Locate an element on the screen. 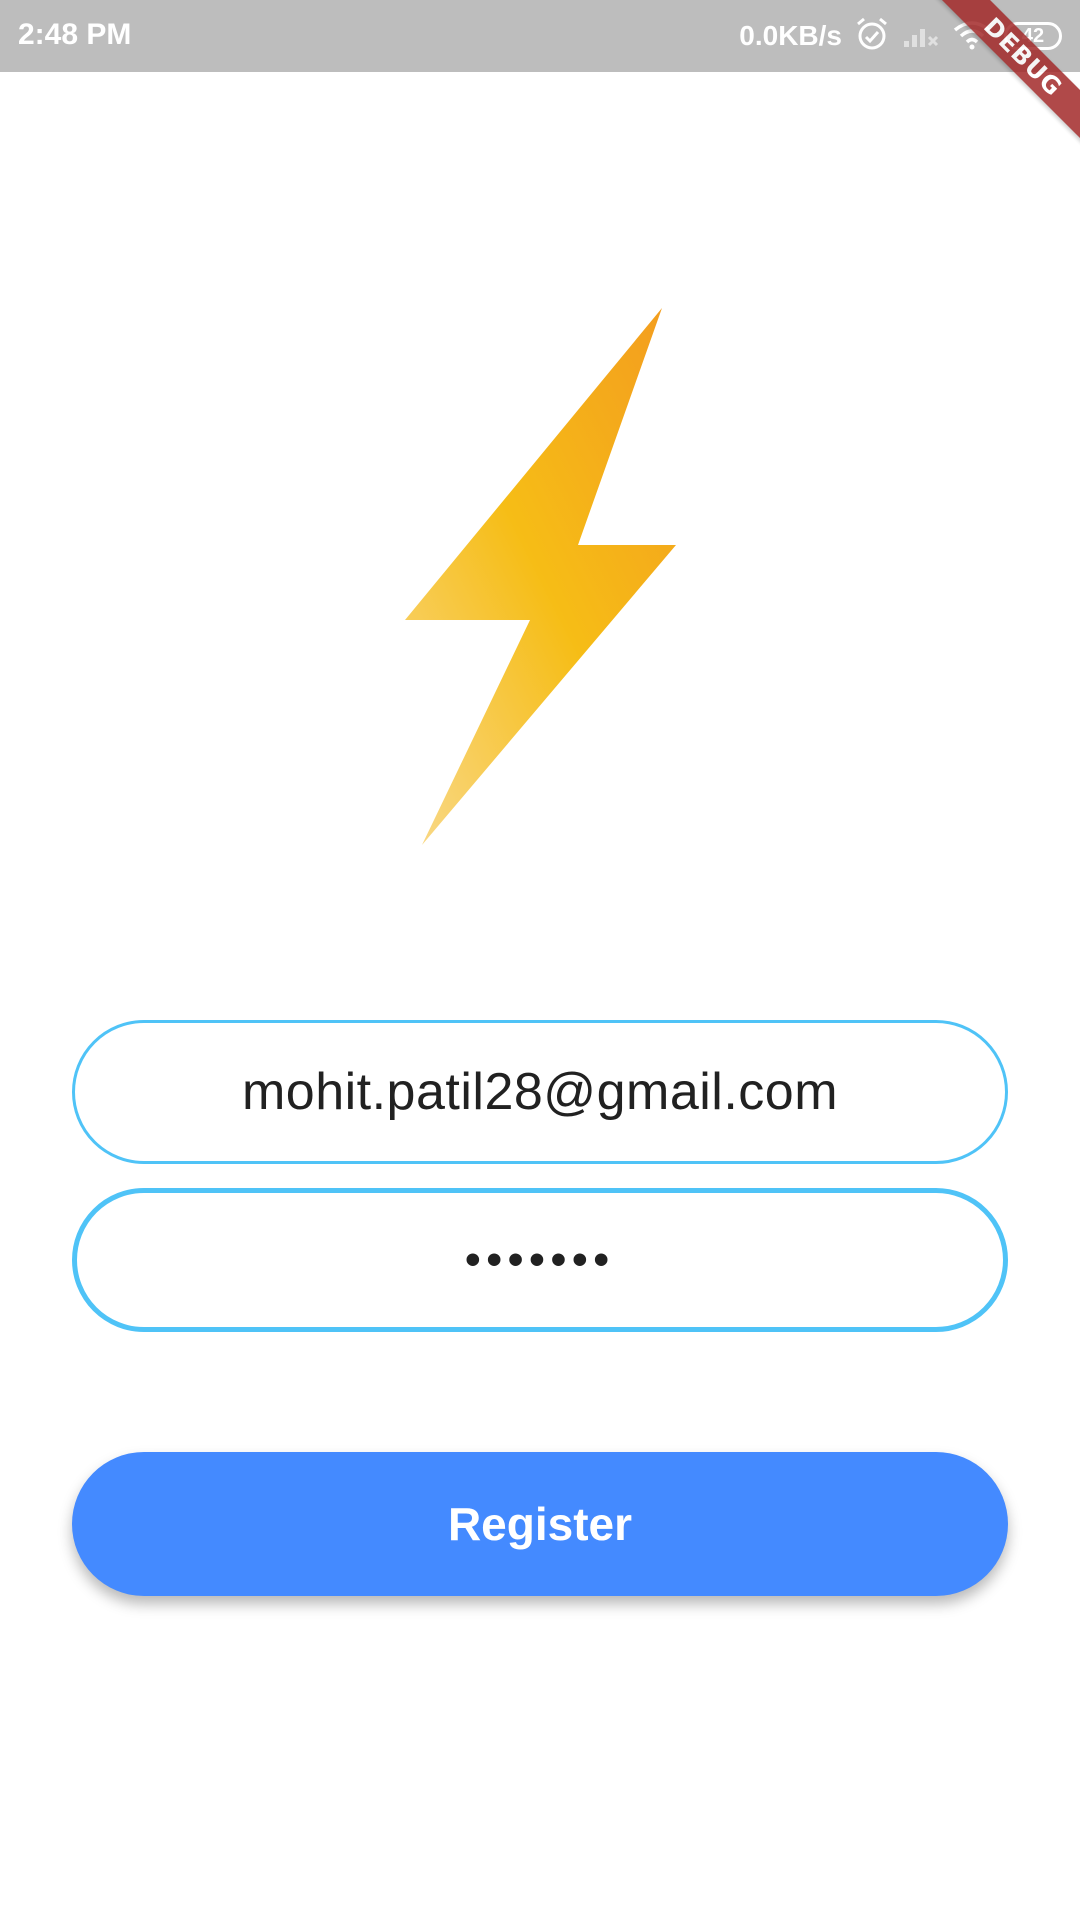  status-time: 2:48 PM is located at coordinates (75, 34).